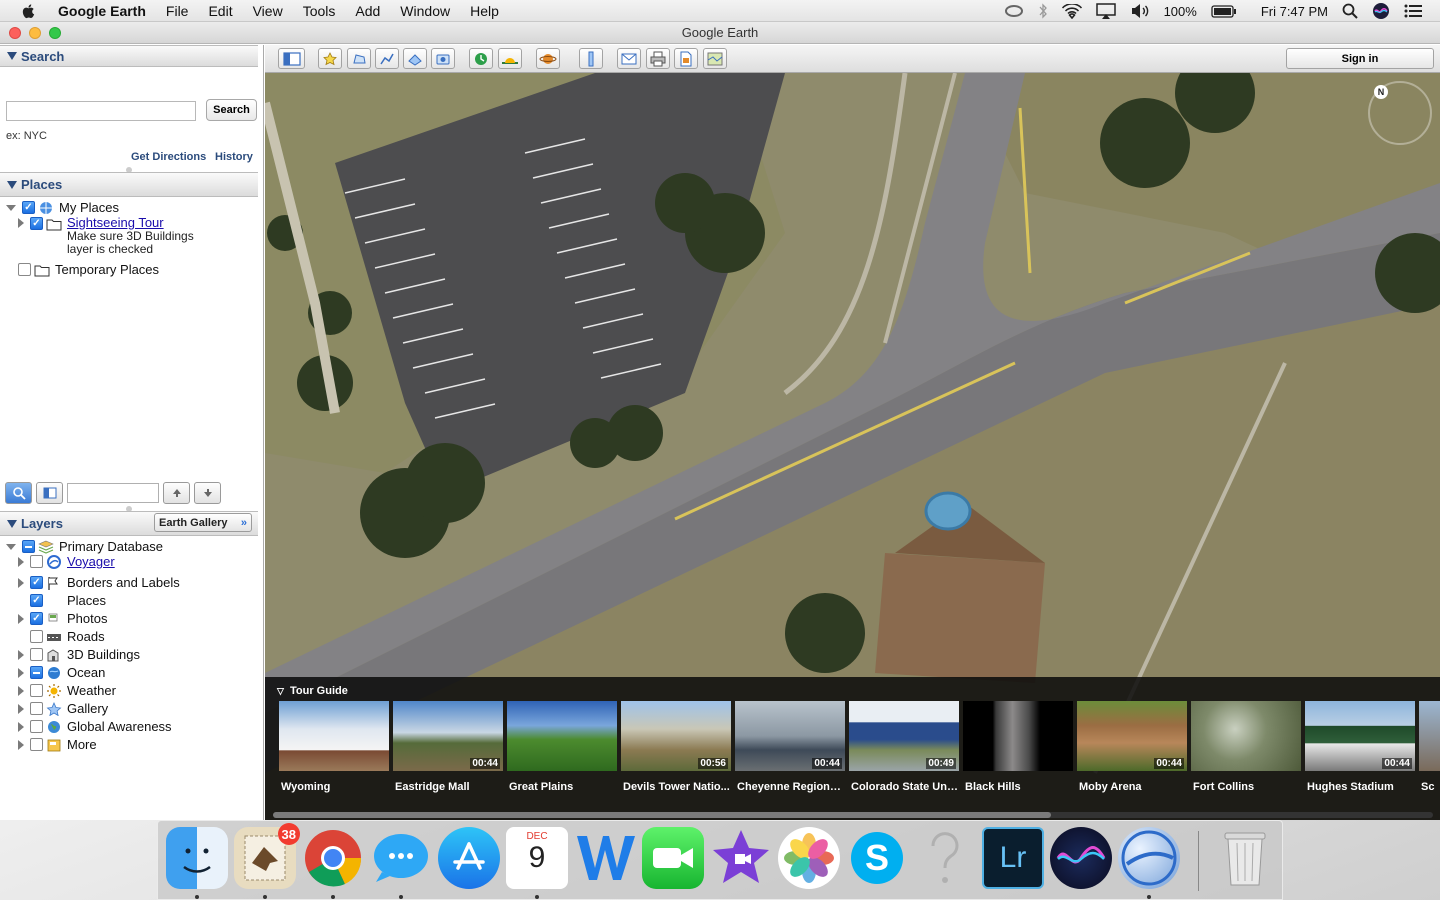 The image size is (1440, 900). Describe the element at coordinates (1149, 858) in the screenshot. I see `google-earth-dock-icon` at that location.